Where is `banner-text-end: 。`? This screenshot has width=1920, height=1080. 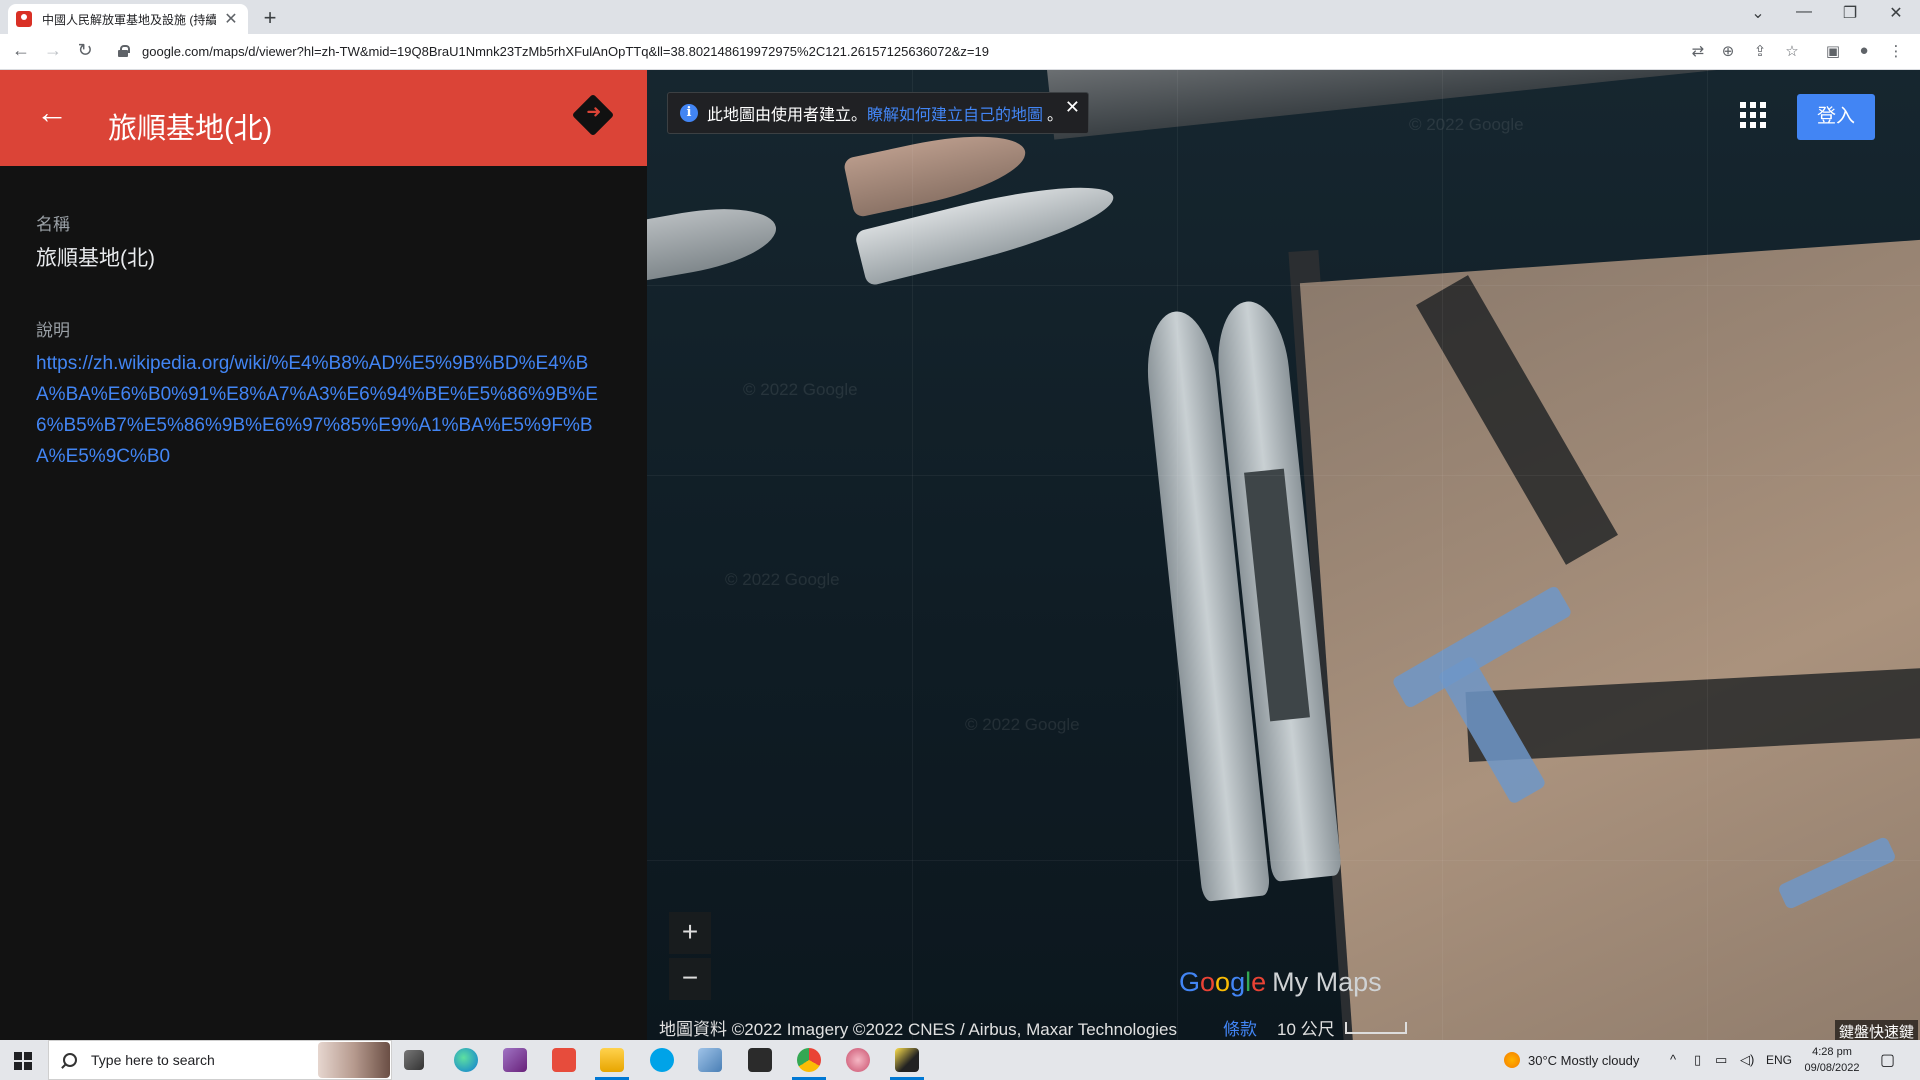
banner-text-end: 。 is located at coordinates (1055, 115).